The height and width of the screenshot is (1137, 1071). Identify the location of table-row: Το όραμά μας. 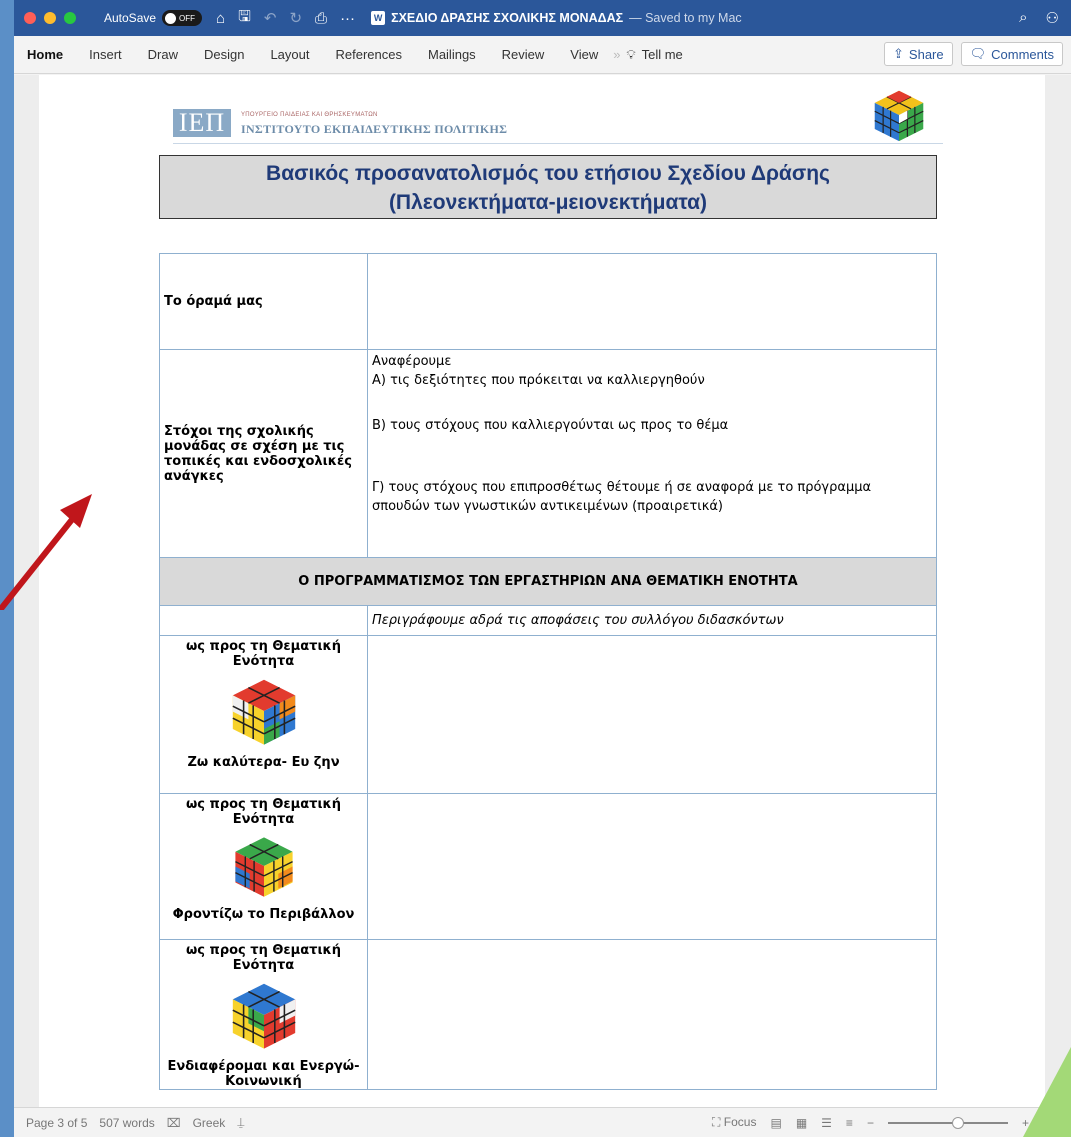
(548, 301).